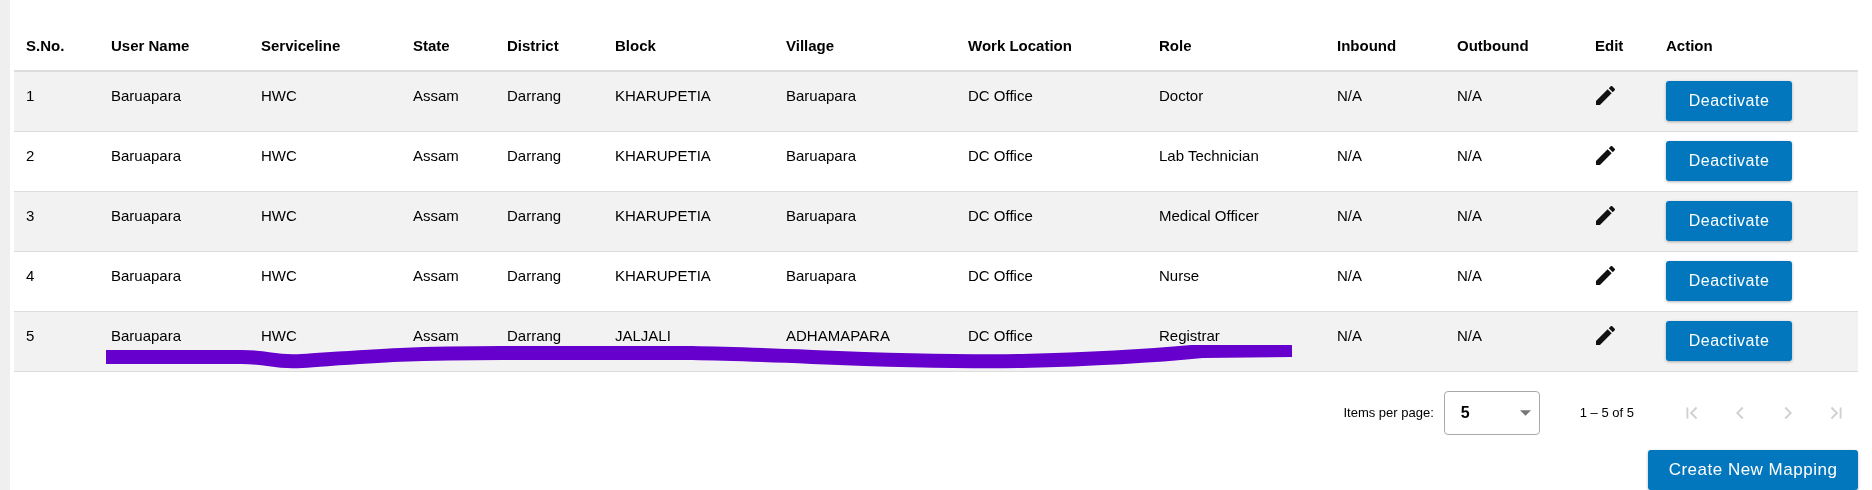 This screenshot has height=490, width=1872. I want to click on column-header: Edit, so click(1609, 46).